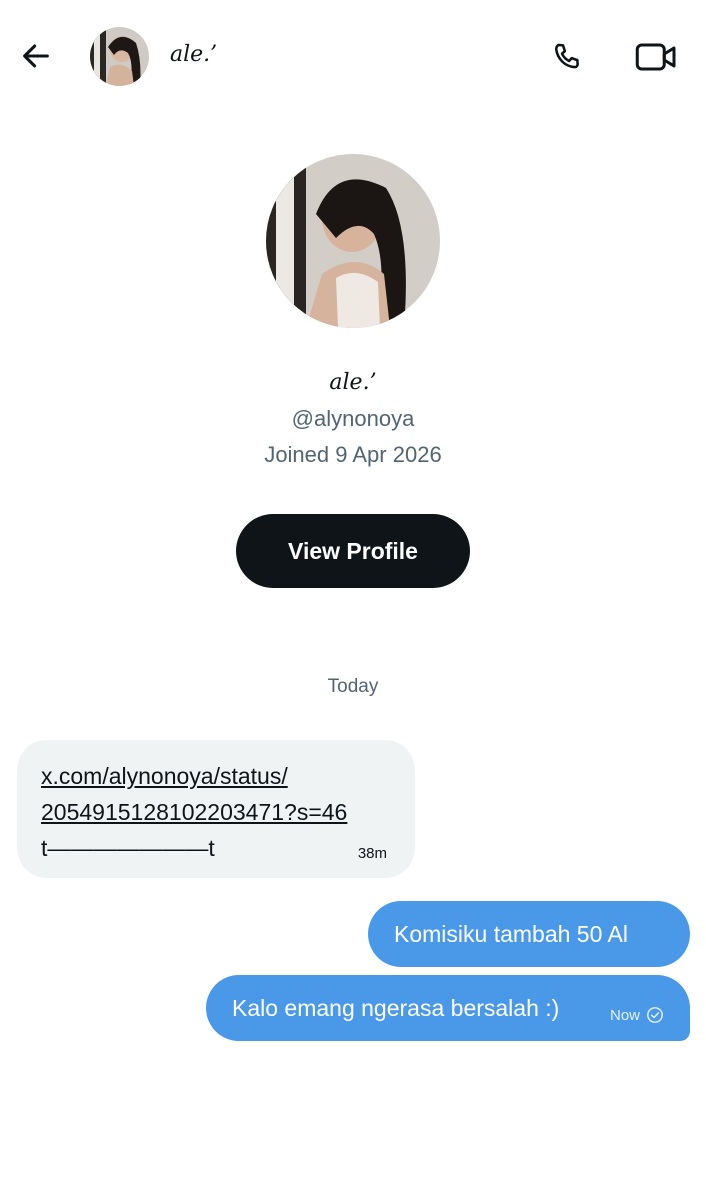 The width and height of the screenshot is (706, 1200). Describe the element at coordinates (164, 776) in the screenshot. I see `link-line-1: x.com/alynonoya/status/` at that location.